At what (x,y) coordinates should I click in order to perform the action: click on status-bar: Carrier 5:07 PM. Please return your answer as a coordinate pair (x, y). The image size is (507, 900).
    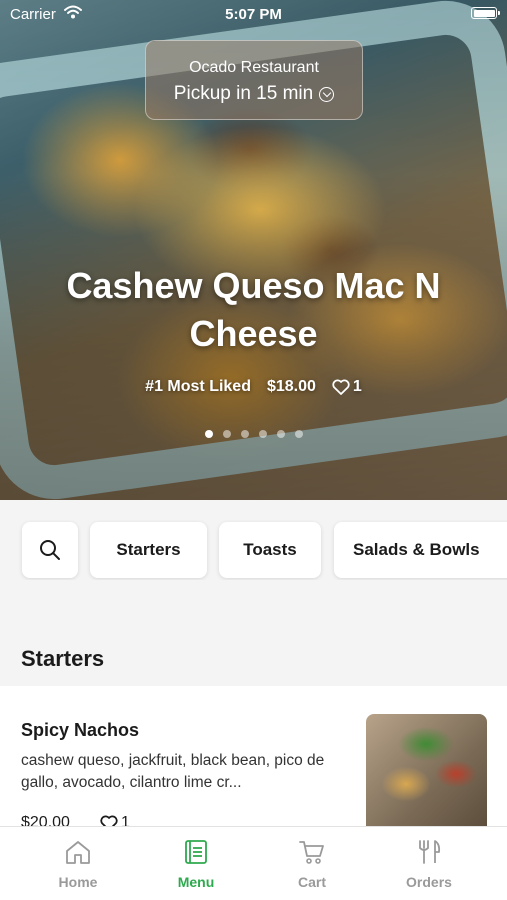
    Looking at the image, I should click on (253, 15).